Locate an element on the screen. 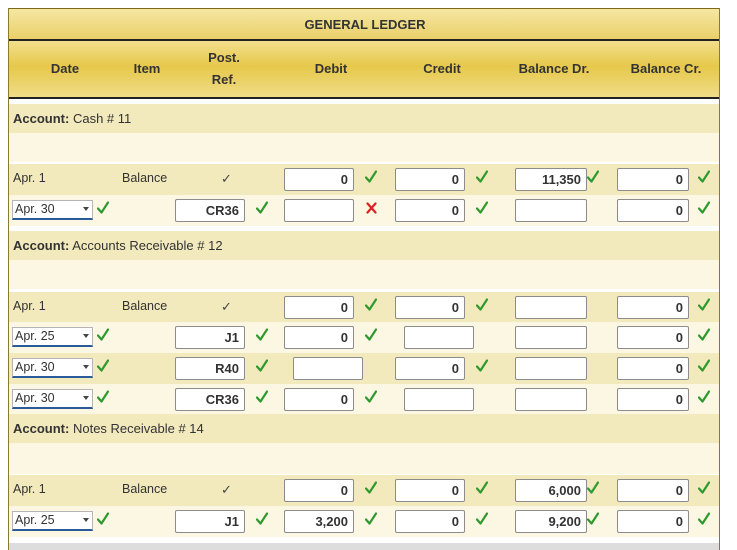 This screenshot has width=737, height=550. header-debit: Debit is located at coordinates (331, 68).